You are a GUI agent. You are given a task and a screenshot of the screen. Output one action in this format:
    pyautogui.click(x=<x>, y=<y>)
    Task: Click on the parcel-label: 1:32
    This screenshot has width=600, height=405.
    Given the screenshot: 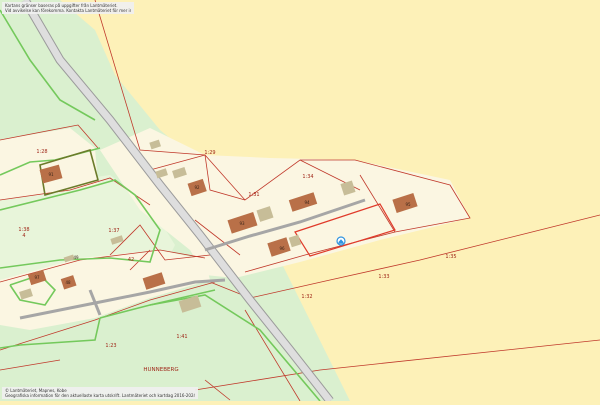 What is the action you would take?
    pyautogui.click(x=306, y=297)
    